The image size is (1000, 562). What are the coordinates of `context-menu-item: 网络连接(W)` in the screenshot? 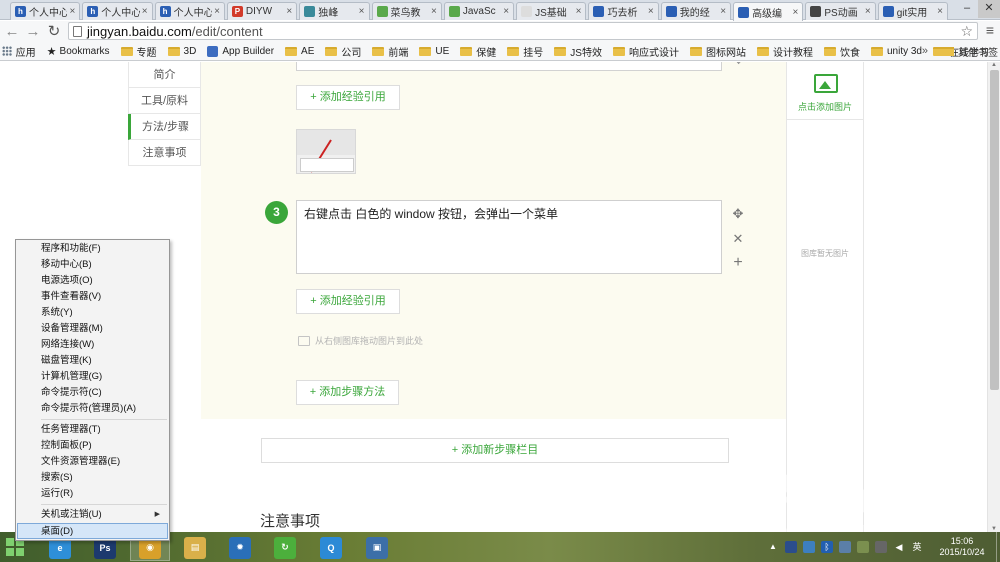 It's located at (92, 345).